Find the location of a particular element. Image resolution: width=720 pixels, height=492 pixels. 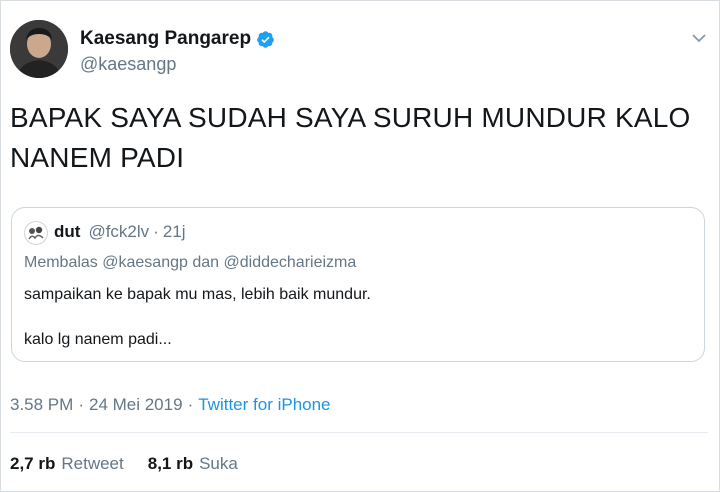

quoted-avatar is located at coordinates (36, 233).